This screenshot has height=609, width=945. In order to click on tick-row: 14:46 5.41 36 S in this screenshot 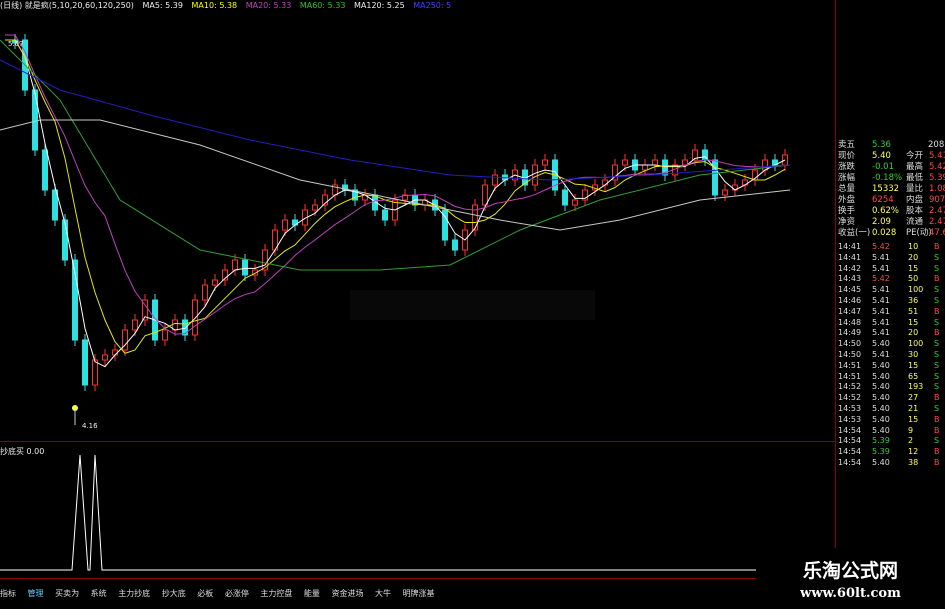, I will do `click(890, 301)`.